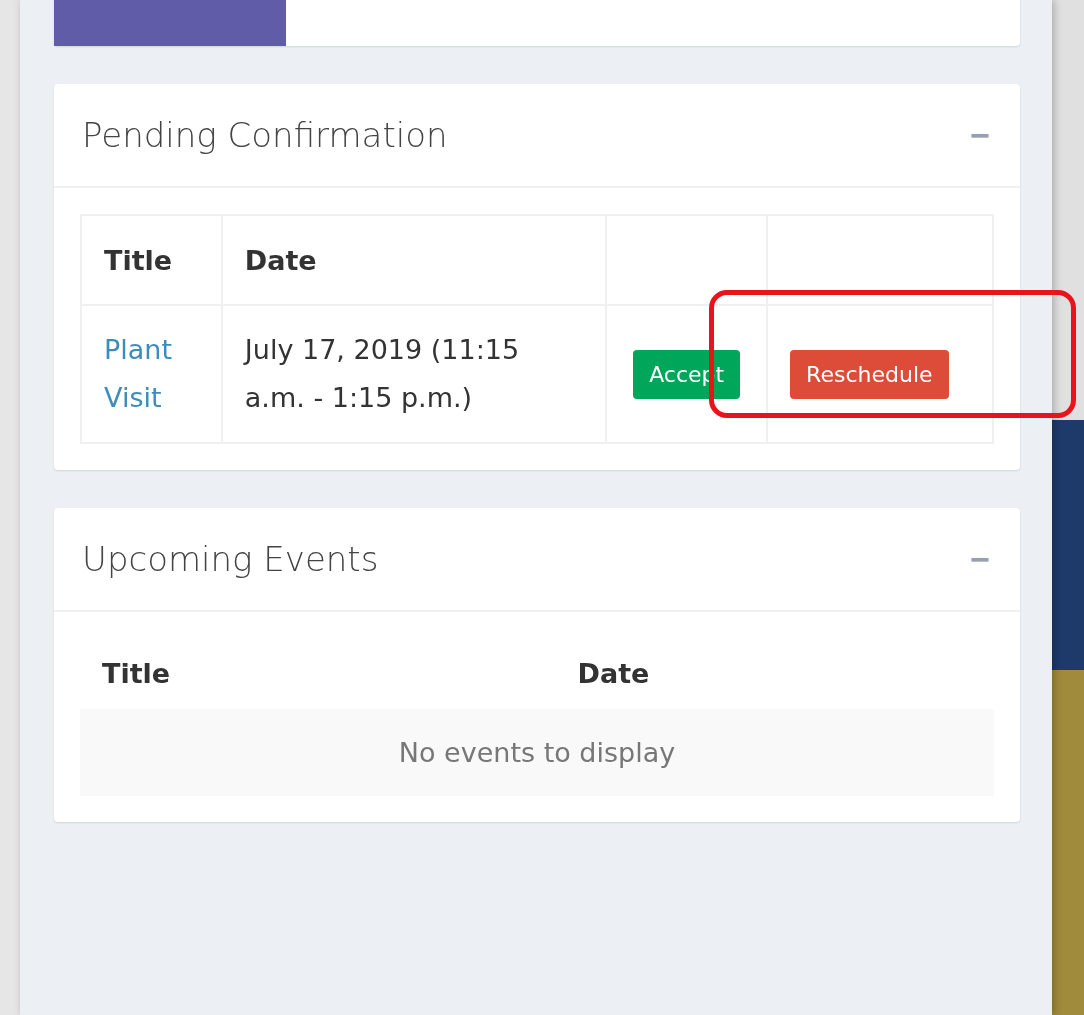  What do you see at coordinates (869, 374) in the screenshot?
I see `reschedule-button: Reschedule` at bounding box center [869, 374].